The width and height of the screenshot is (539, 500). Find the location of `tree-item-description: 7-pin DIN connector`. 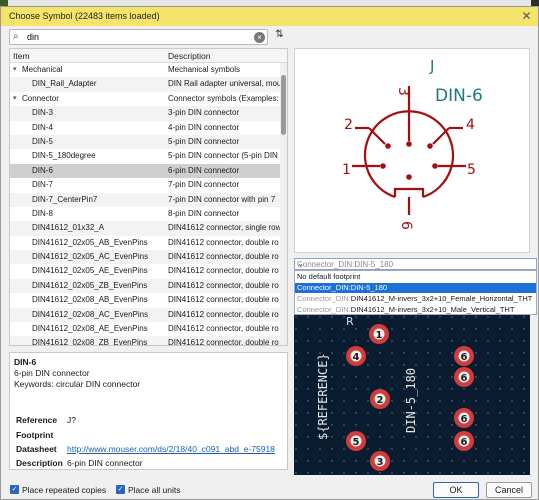

tree-item-description: 7-pin DIN connector is located at coordinates (204, 185).